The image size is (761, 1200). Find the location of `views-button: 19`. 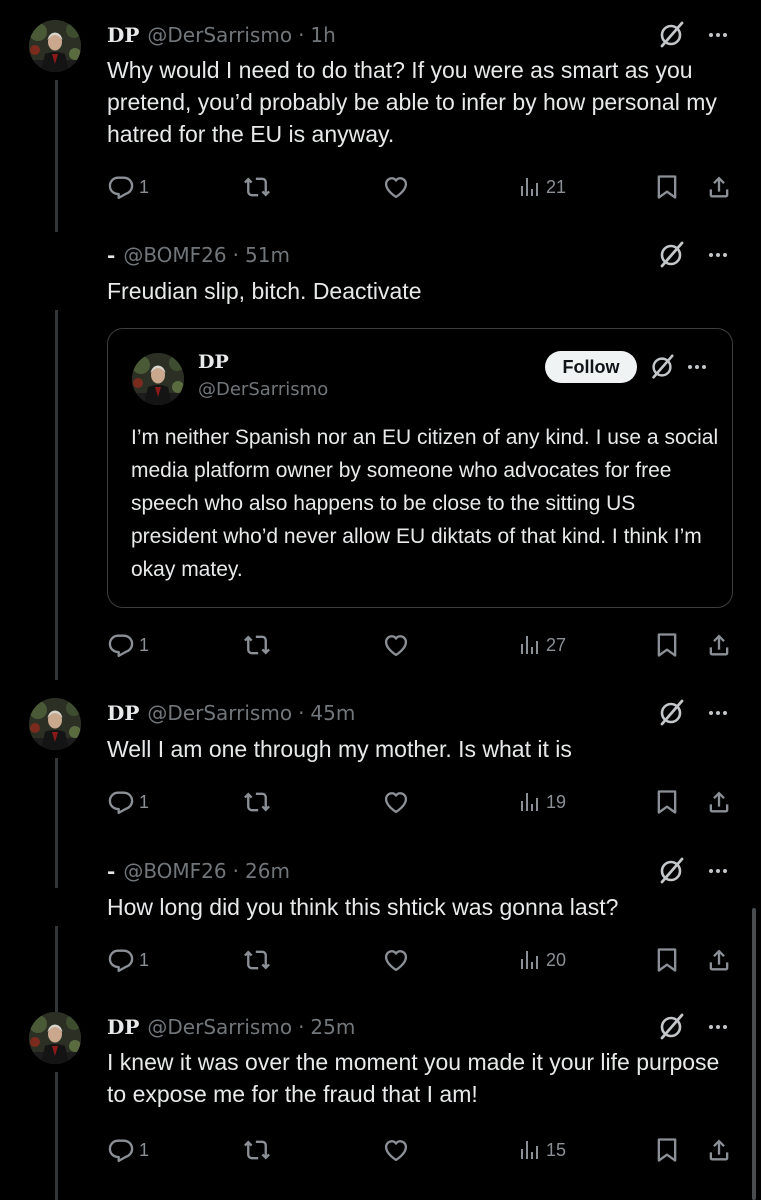

views-button: 19 is located at coordinates (542, 802).